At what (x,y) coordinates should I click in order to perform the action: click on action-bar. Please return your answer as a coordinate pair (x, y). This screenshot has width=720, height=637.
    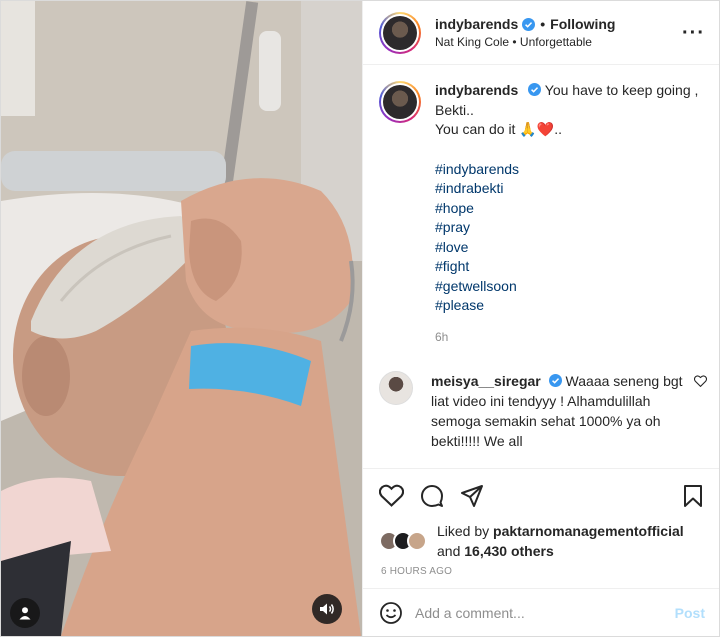
    Looking at the image, I should click on (541, 495).